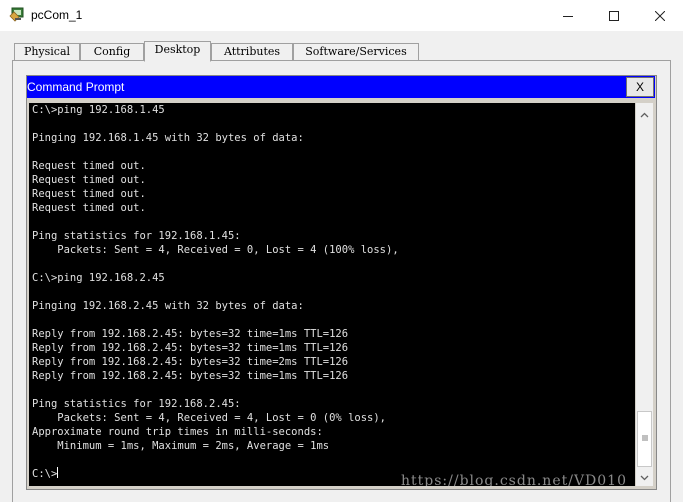 This screenshot has height=502, width=683. Describe the element at coordinates (57, 15) in the screenshot. I see `window-title: pcCom_1` at that location.